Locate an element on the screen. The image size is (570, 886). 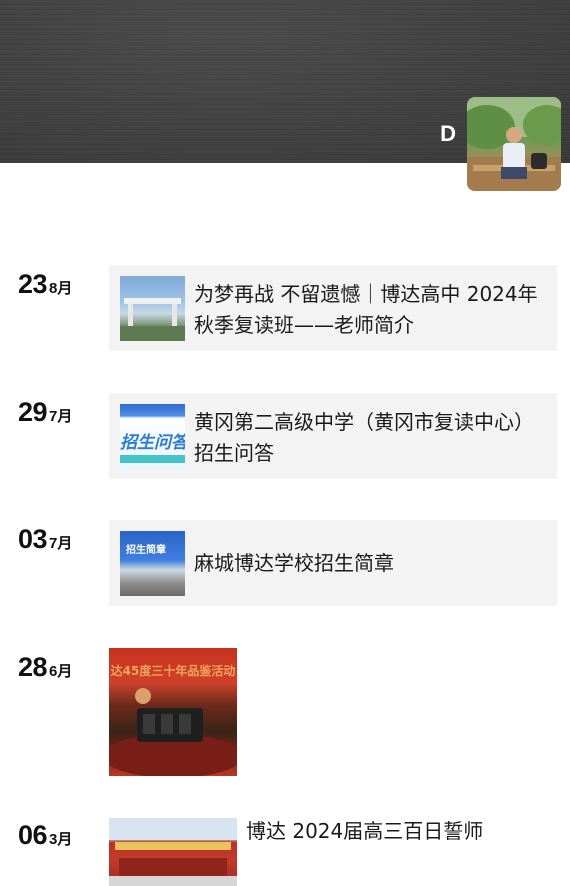
avatar is located at coordinates (514, 144).